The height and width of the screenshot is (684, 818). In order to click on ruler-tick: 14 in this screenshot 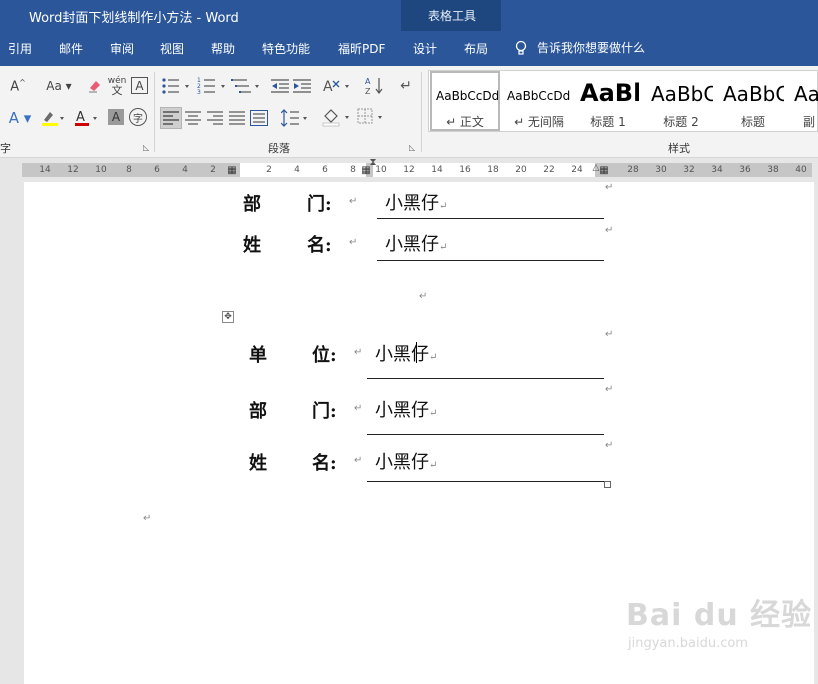, I will do `click(437, 170)`.